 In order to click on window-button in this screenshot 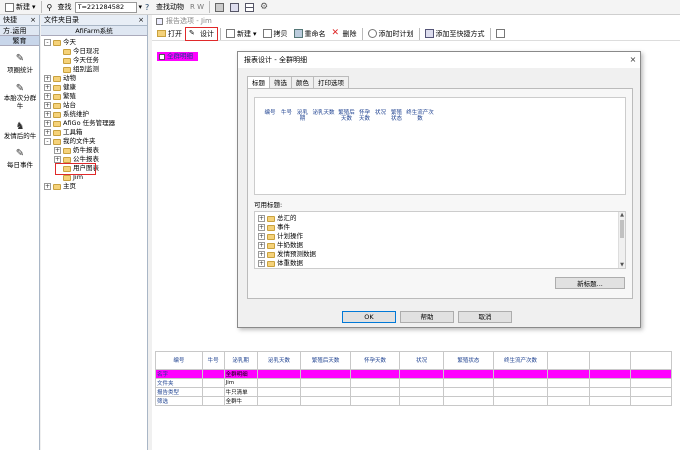, I will do `click(234, 7)`.